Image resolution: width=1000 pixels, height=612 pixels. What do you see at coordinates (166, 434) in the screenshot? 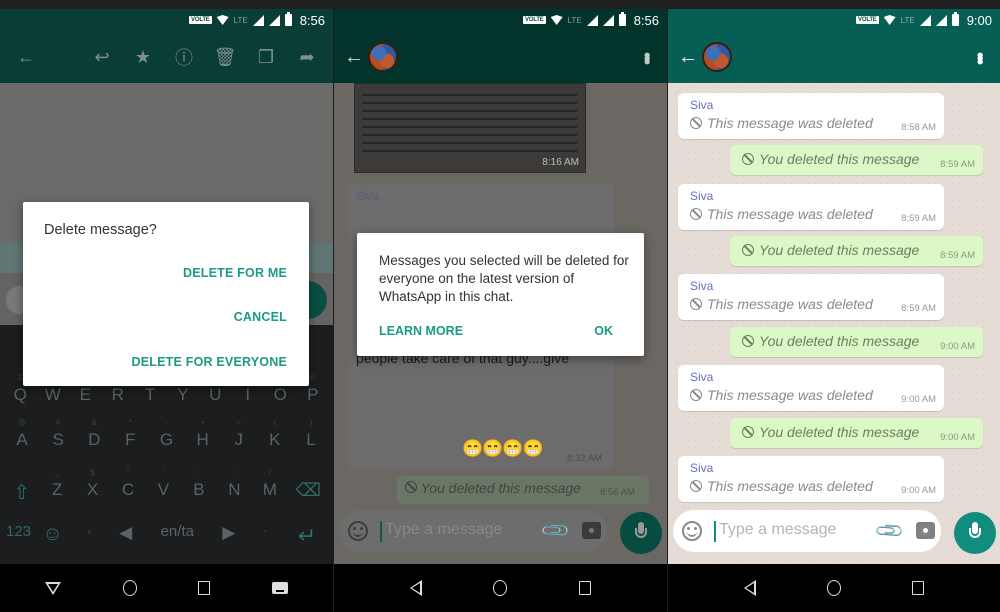
I see `key-g: -G` at bounding box center [166, 434].